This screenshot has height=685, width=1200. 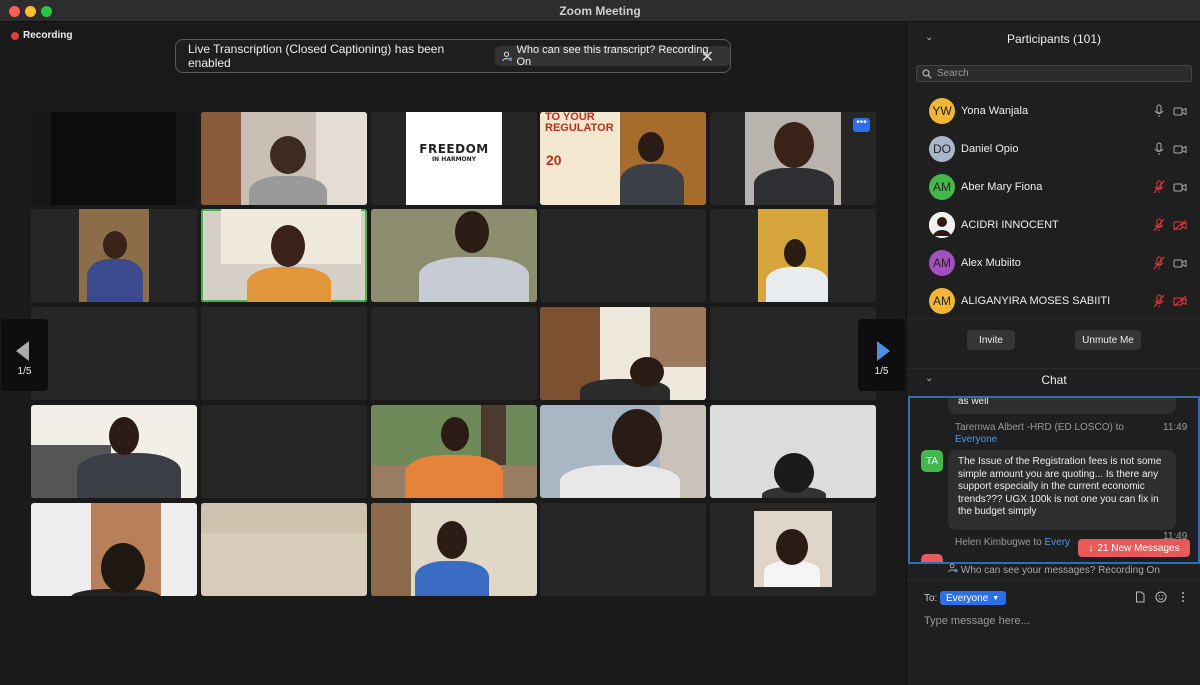 What do you see at coordinates (995, 111) in the screenshot?
I see `participant-name: Yona Wanjala` at bounding box center [995, 111].